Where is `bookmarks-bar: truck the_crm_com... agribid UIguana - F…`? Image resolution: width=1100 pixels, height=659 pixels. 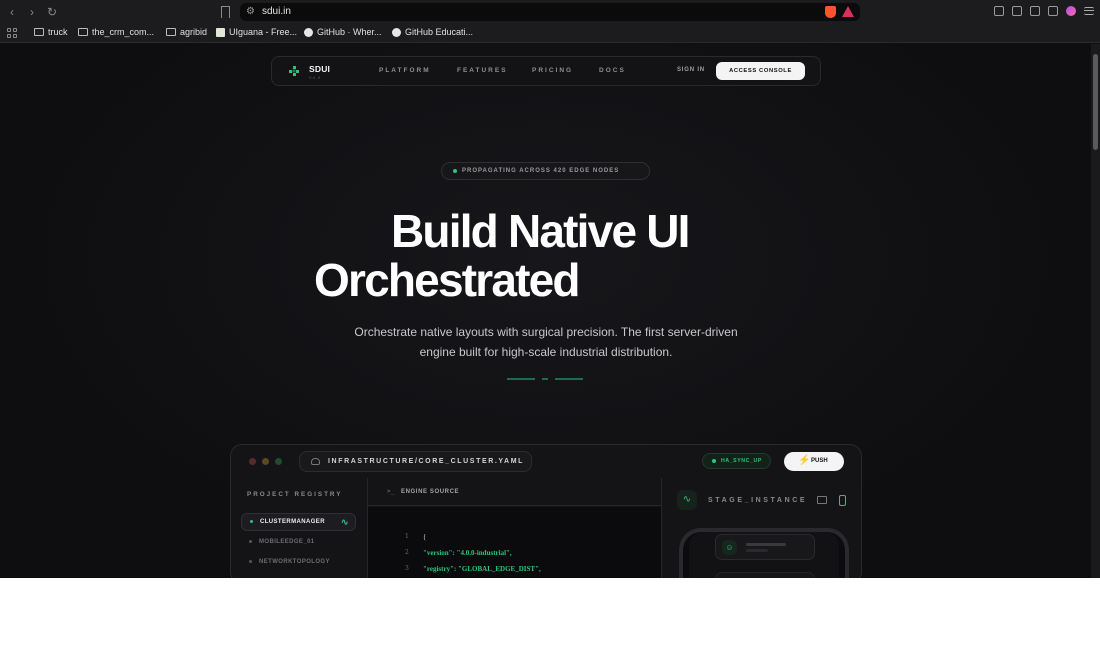
bookmarks-bar: truck the_crm_com... agribid UIguana - F… is located at coordinates (550, 33).